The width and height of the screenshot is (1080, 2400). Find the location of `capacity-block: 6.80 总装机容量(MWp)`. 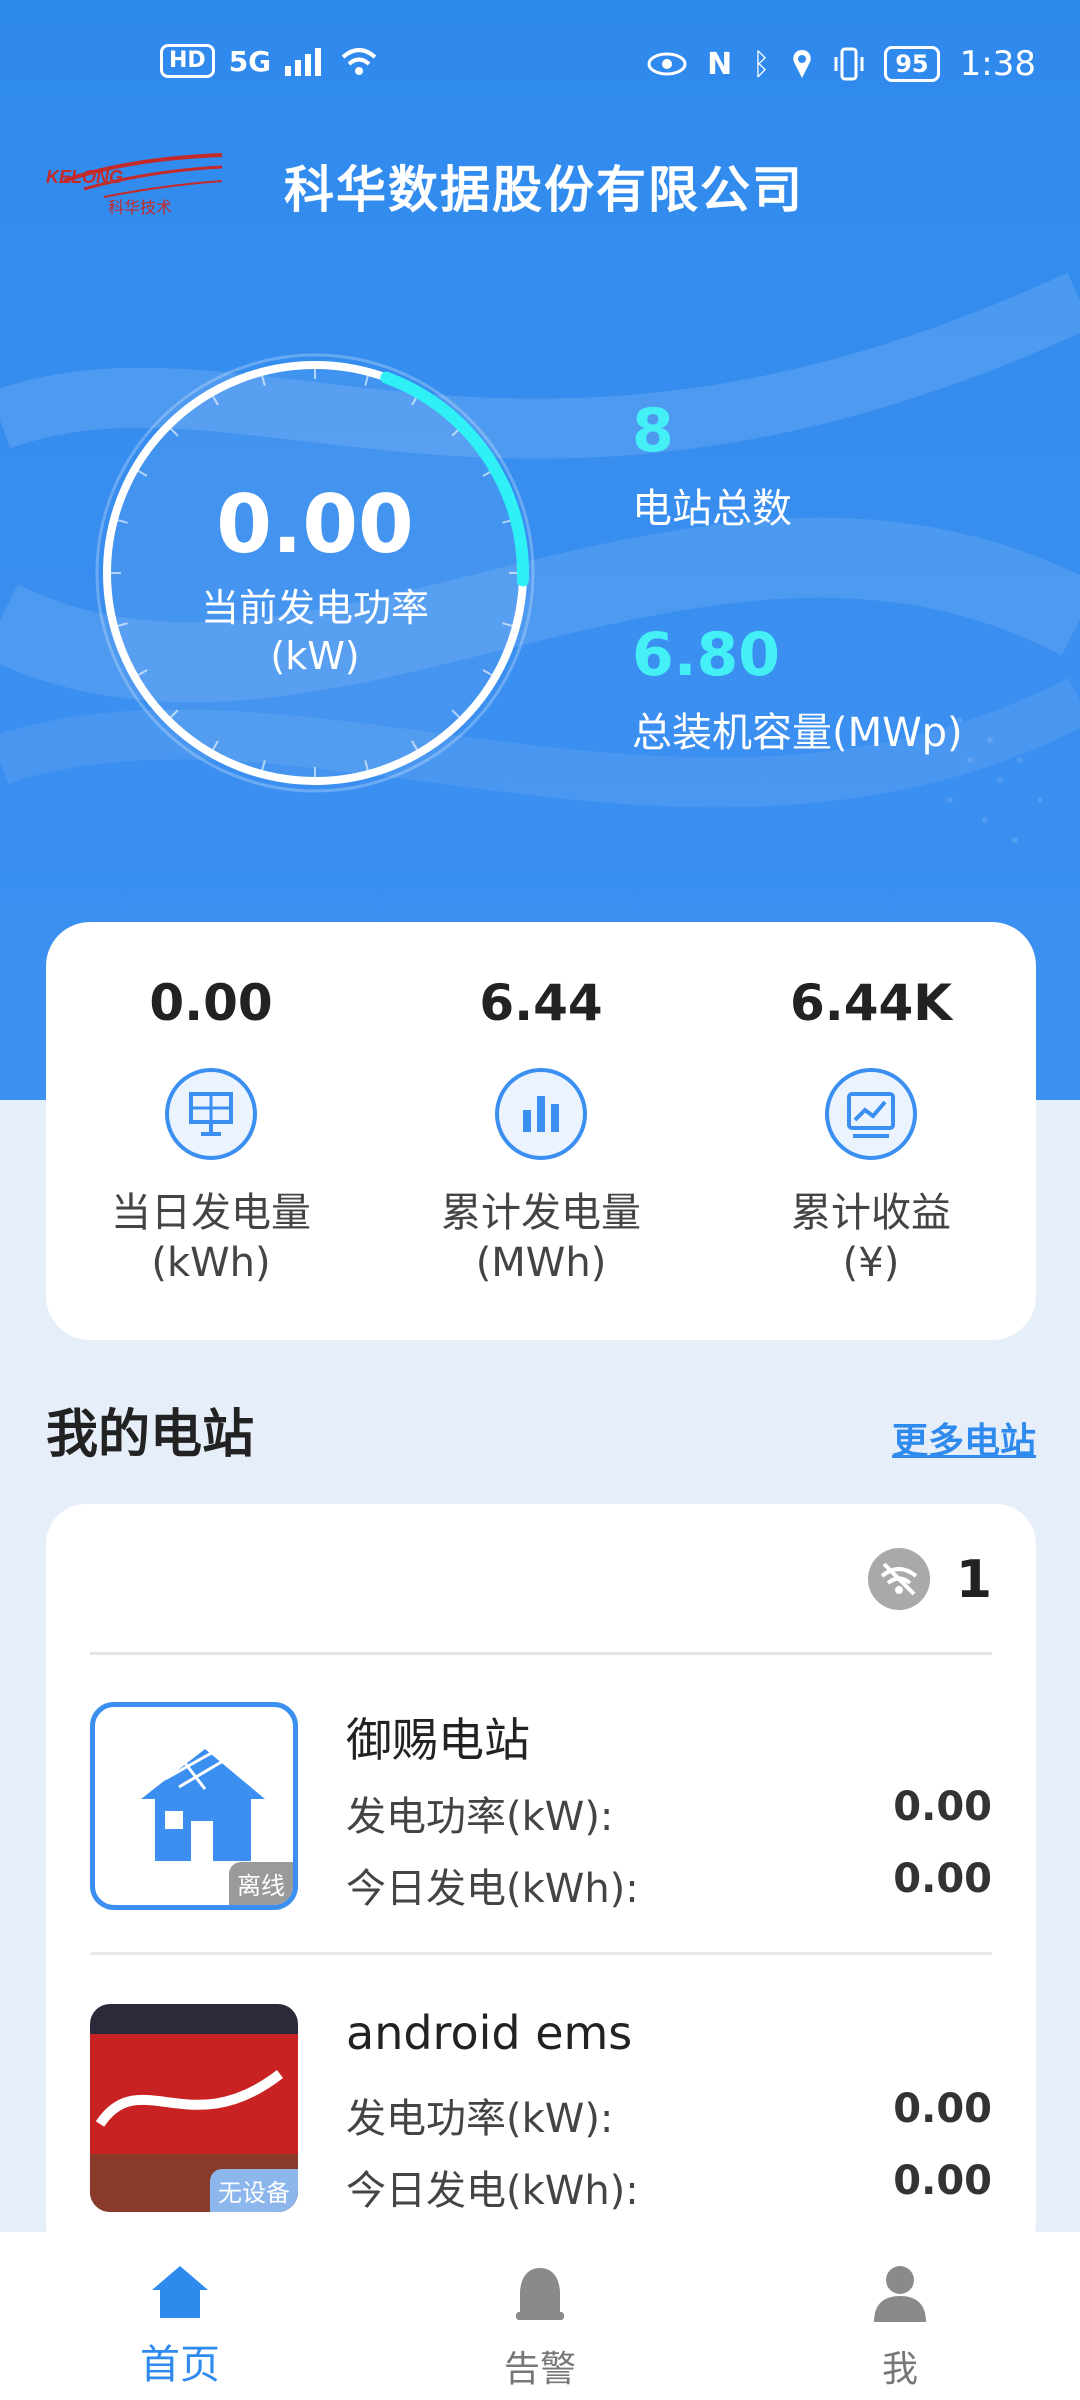

capacity-block: 6.80 总装机容量(MWp) is located at coordinates (797, 689).